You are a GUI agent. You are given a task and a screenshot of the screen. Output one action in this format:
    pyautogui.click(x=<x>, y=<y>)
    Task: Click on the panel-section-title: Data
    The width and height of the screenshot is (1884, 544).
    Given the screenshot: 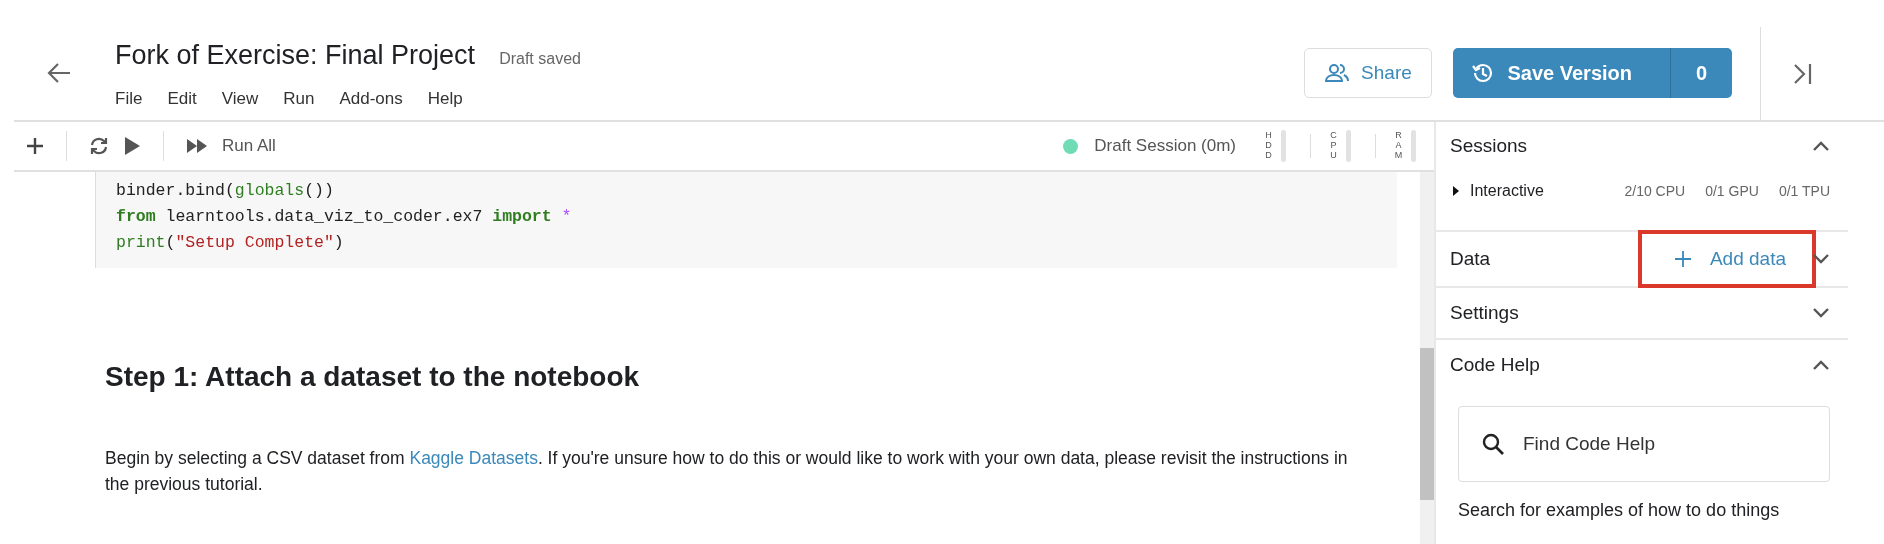 What is the action you would take?
    pyautogui.click(x=1470, y=259)
    